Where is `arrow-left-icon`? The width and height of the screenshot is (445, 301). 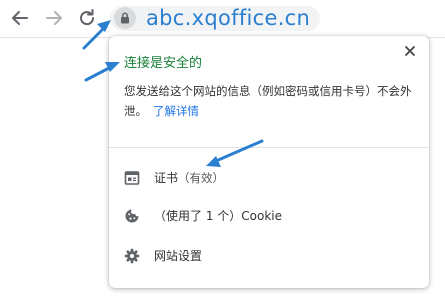
arrow-left-icon is located at coordinates (20, 18).